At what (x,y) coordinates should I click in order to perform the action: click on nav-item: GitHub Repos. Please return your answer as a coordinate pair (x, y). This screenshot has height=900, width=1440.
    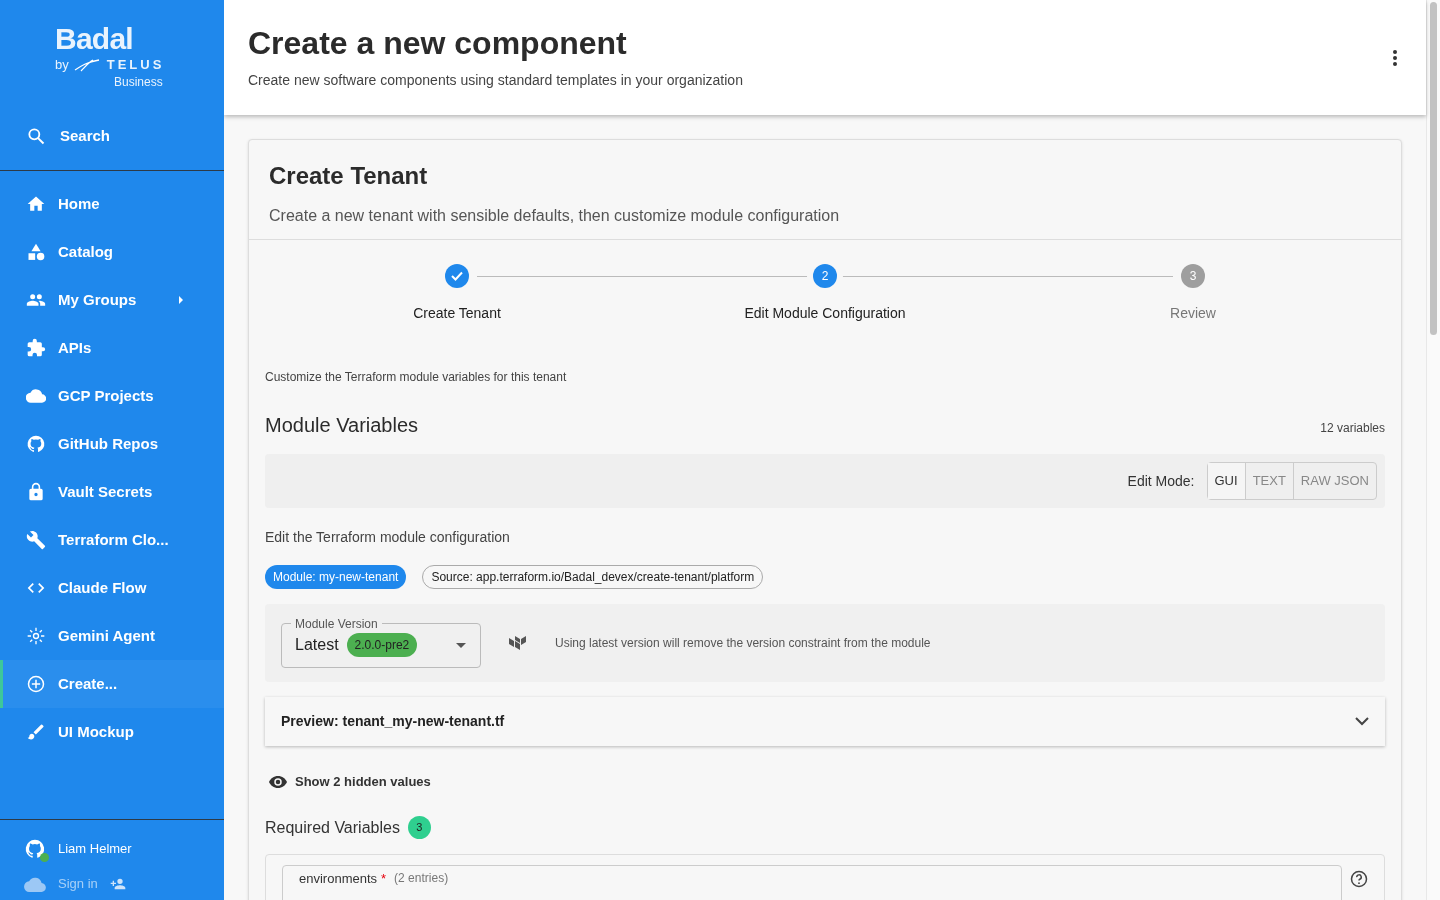
    Looking at the image, I should click on (112, 444).